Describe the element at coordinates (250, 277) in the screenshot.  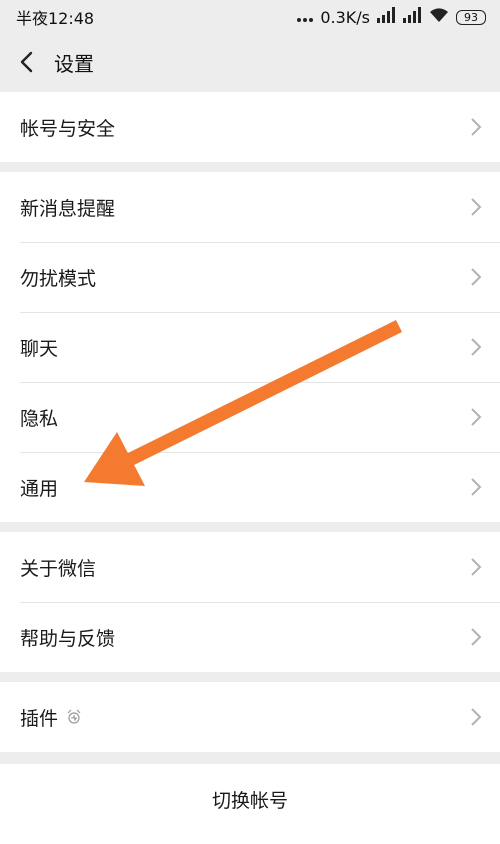
I see `settings-item-do-not-disturb: 勿扰模式` at that location.